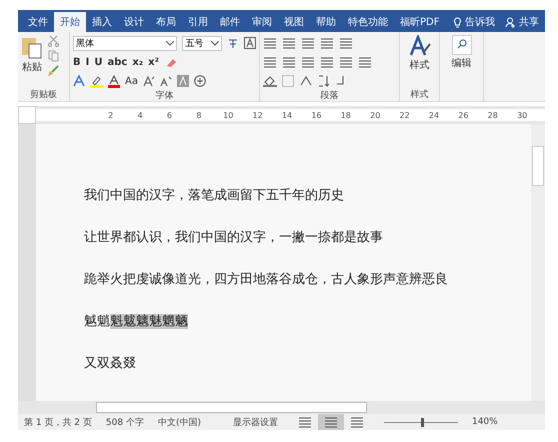 This screenshot has height=442, width=558. Describe the element at coordinates (79, 81) in the screenshot. I see `text-effects-icon` at that location.